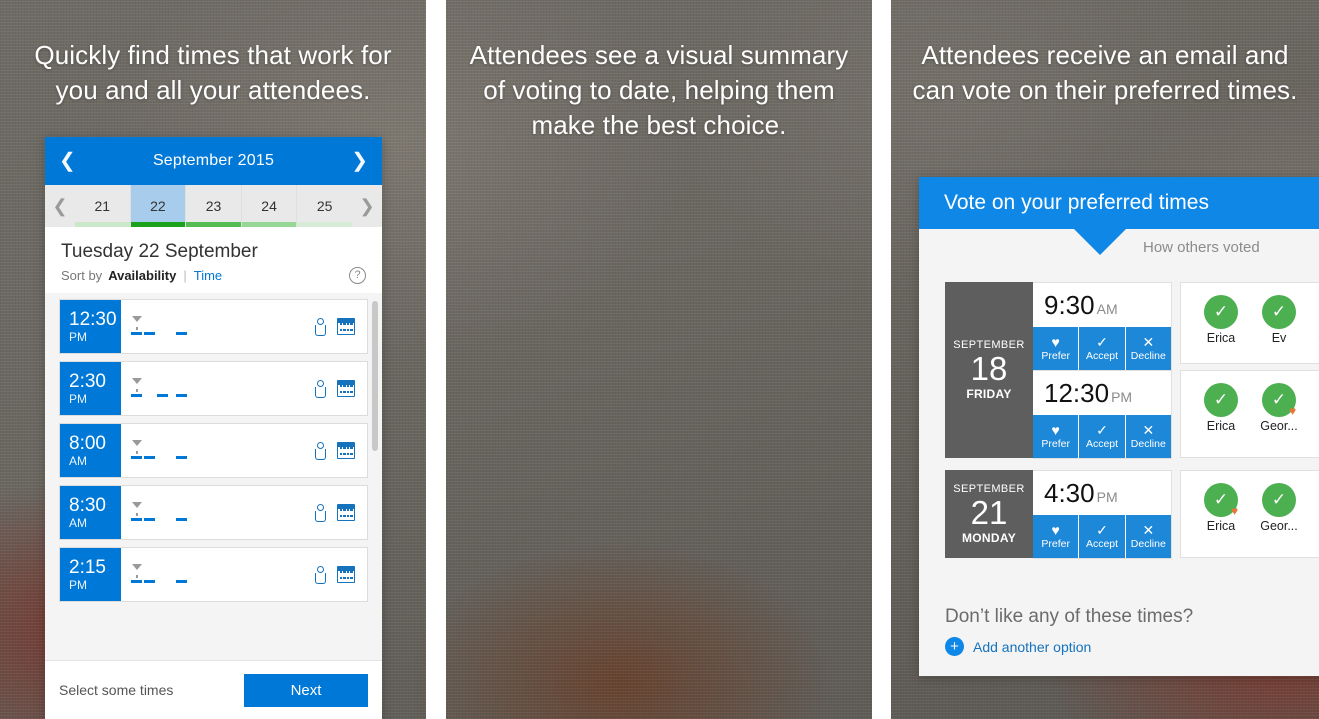  I want to click on time-slot-list: 12:30 PM 2:30 PM 8:00 AM 8:30 AM 2:15 PM, so click(213, 476).